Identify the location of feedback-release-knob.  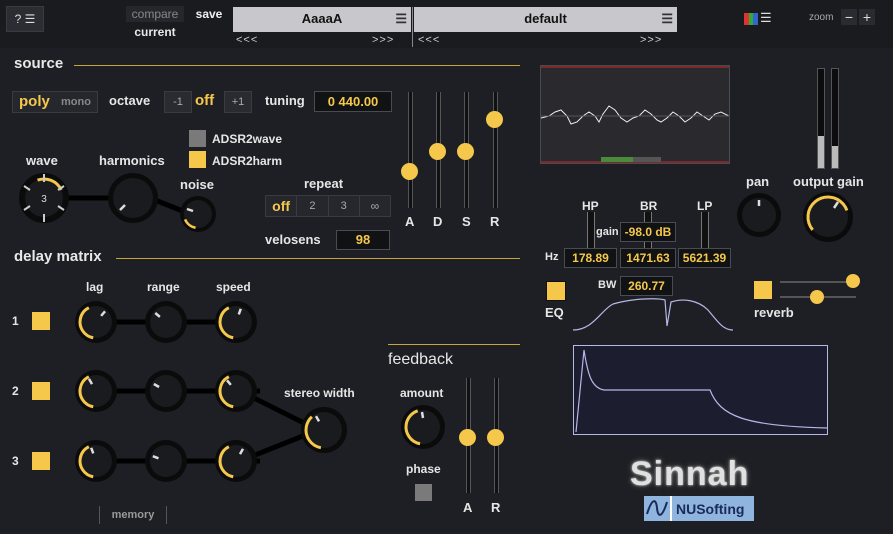
(495, 437).